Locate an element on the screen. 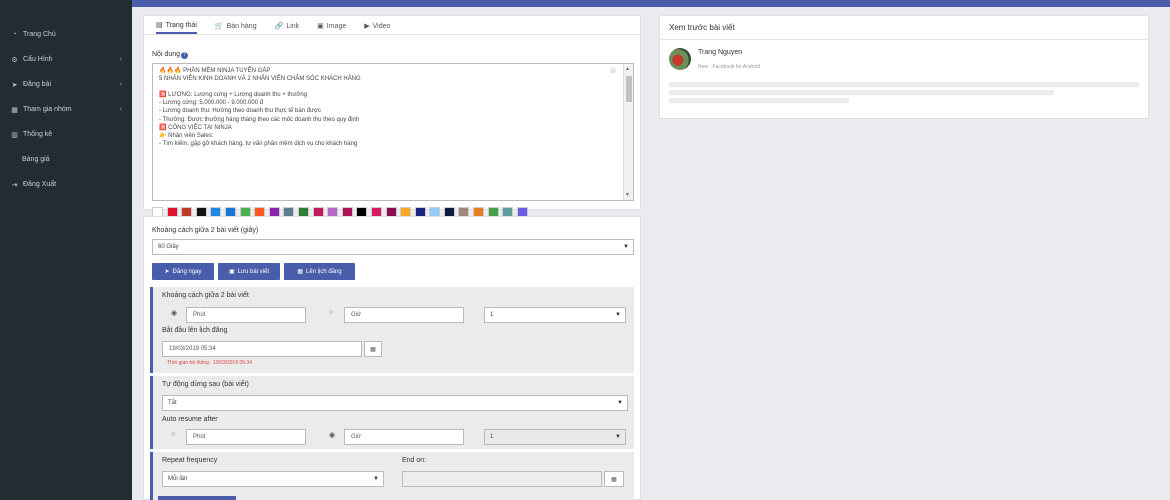 The image size is (1170, 500). auto-stop-select: Tắt ▼ is located at coordinates (395, 403).